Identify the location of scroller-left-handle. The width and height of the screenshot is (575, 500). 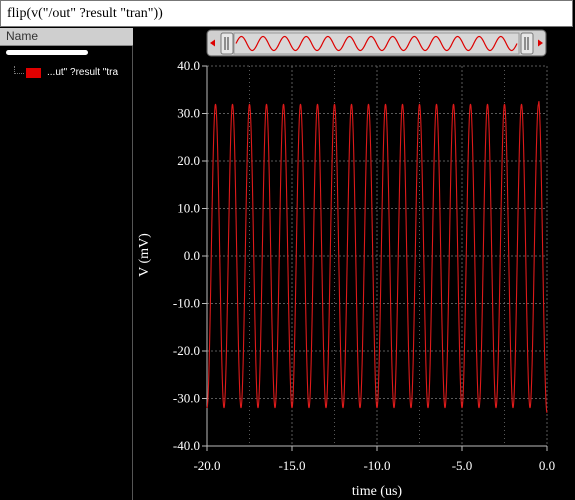
(227, 43).